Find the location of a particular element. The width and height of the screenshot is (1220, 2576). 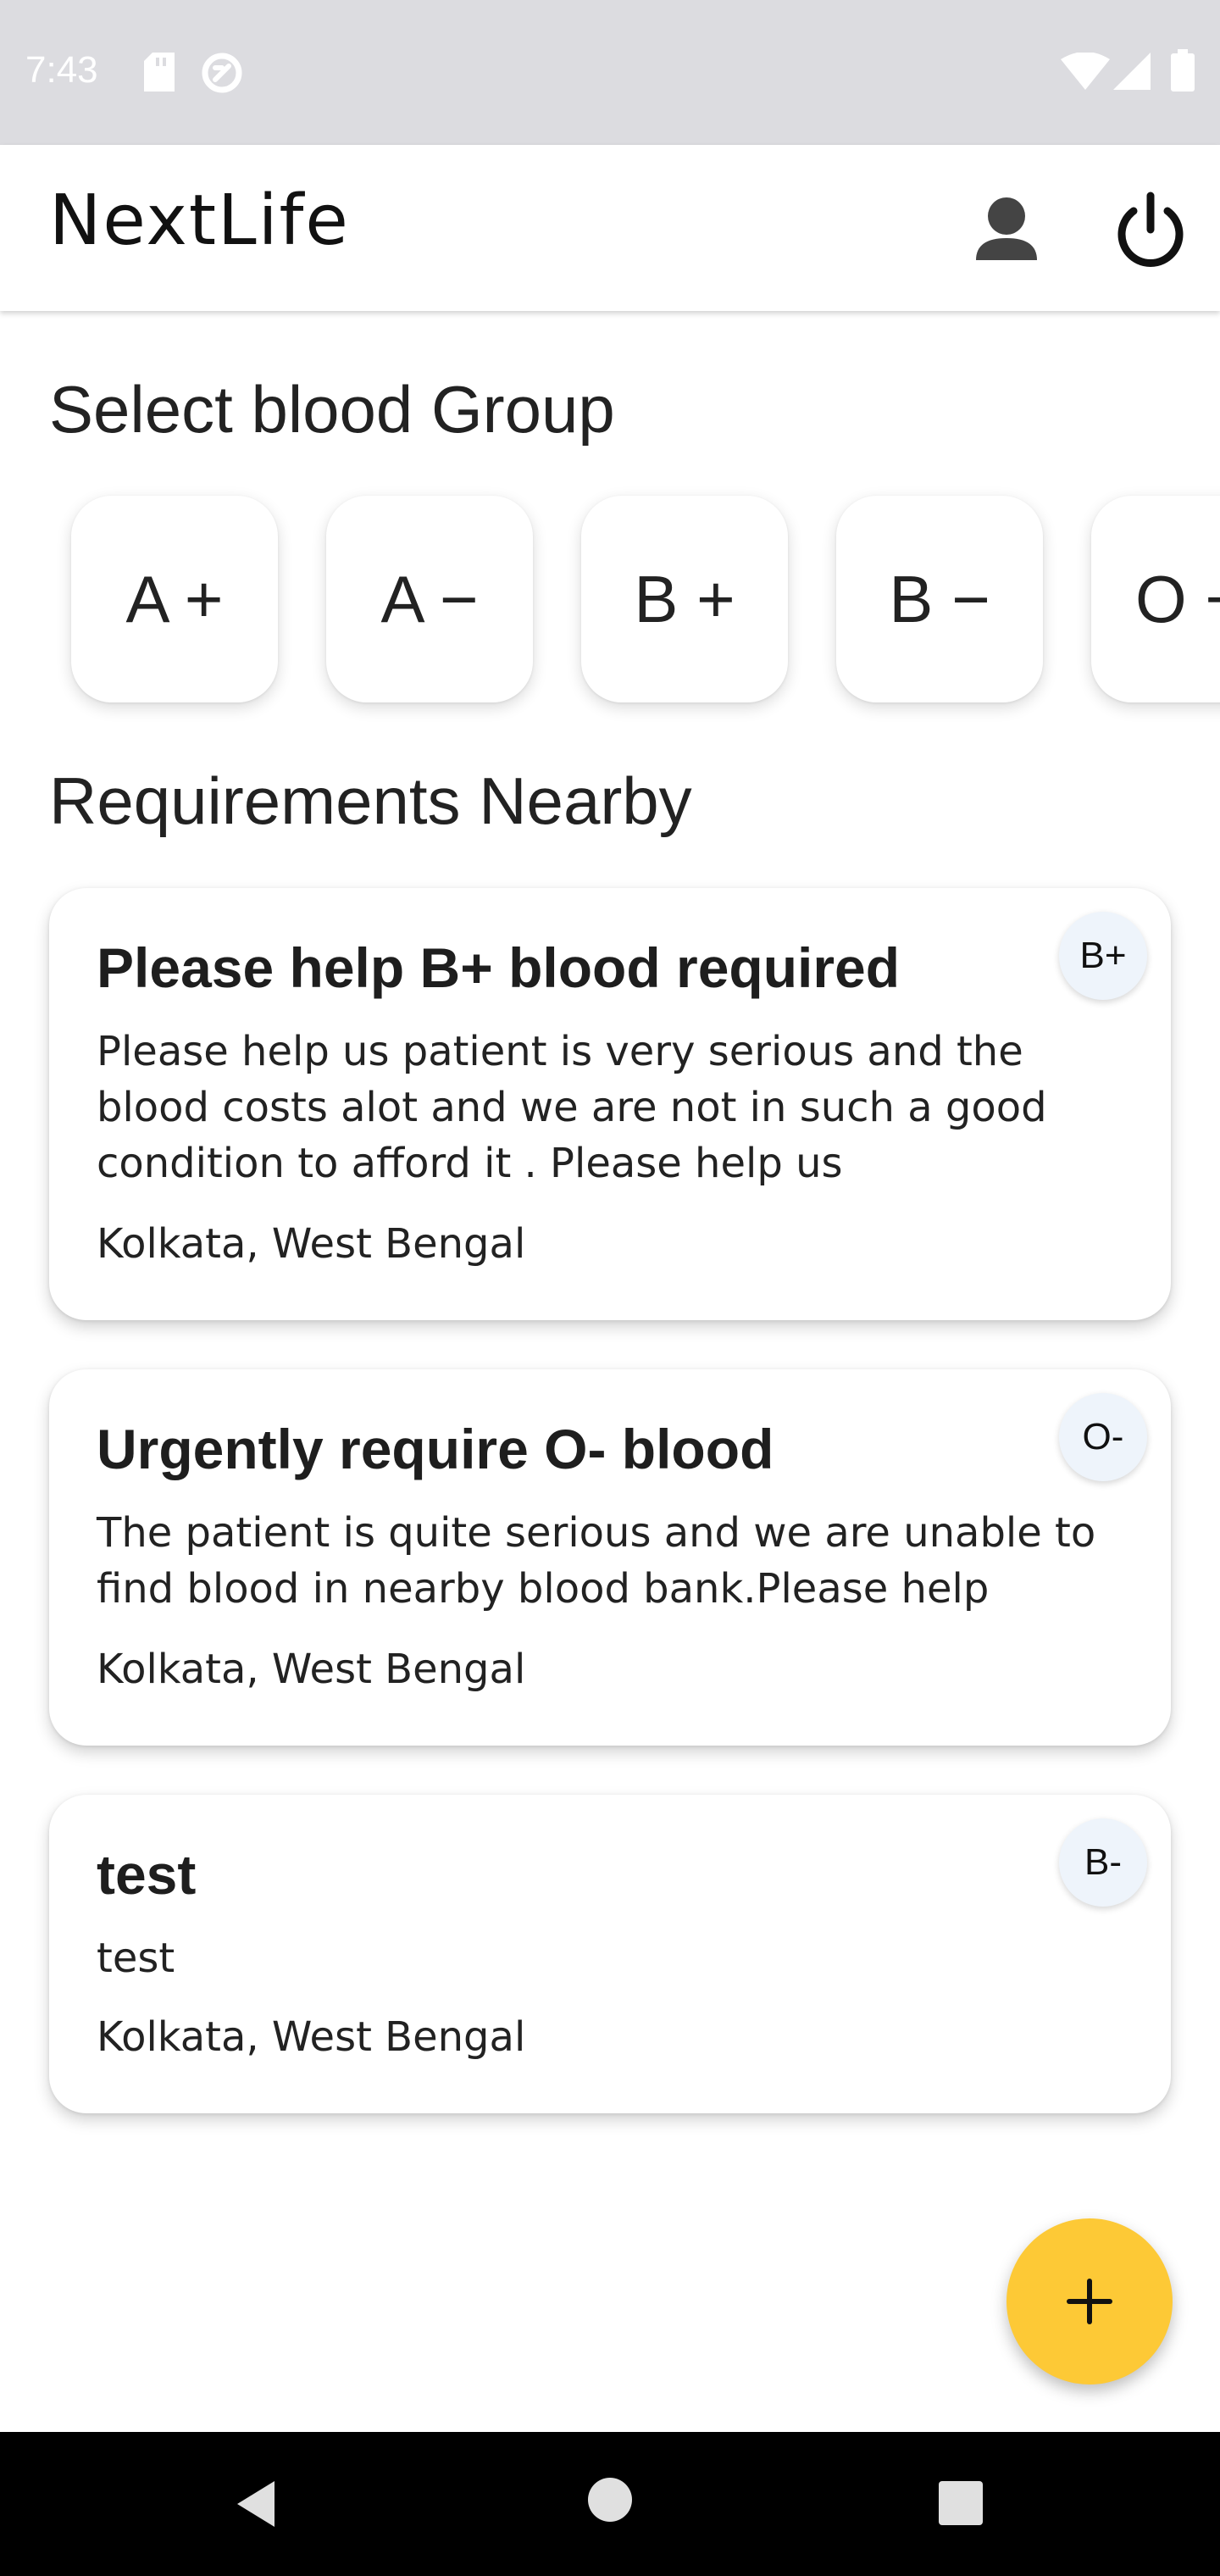

profile-icon is located at coordinates (1006, 228).